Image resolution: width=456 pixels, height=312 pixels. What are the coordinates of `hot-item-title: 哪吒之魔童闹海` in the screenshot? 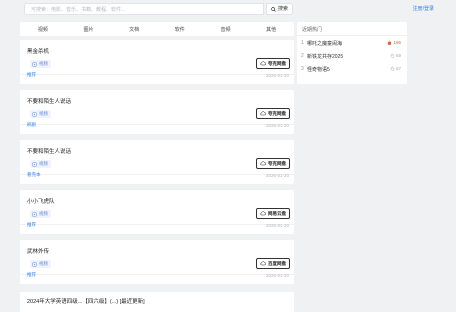 It's located at (324, 43).